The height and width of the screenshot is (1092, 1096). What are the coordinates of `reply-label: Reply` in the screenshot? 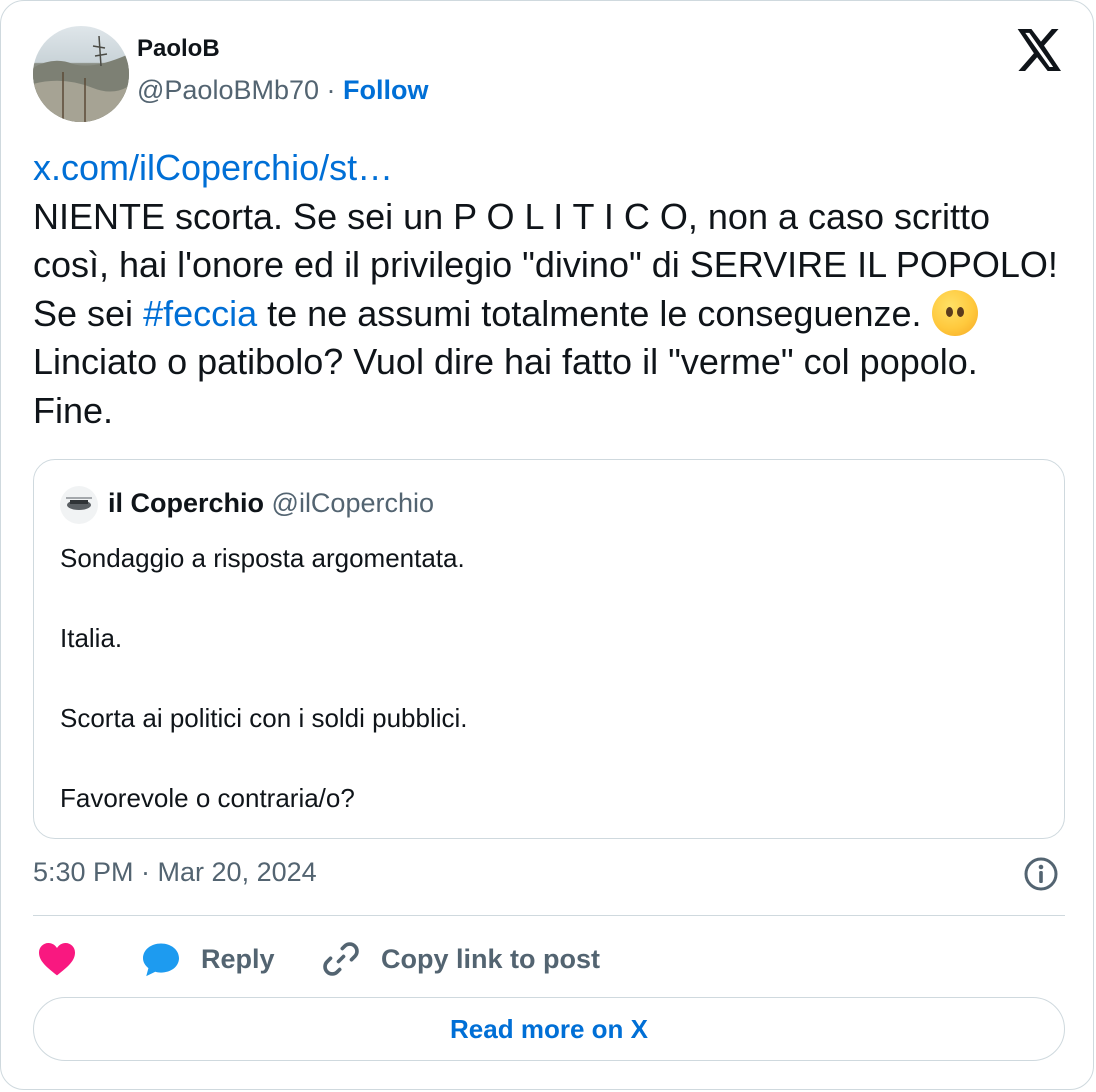 It's located at (238, 958).